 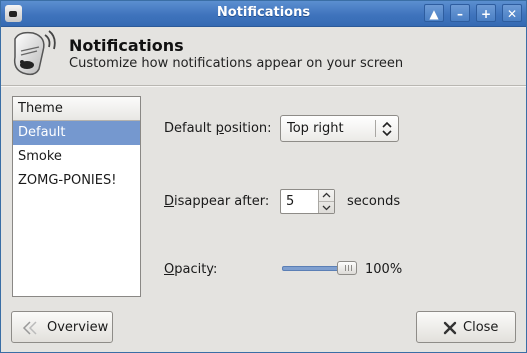 I want to click on decrement-arrow-icon, so click(x=326, y=207).